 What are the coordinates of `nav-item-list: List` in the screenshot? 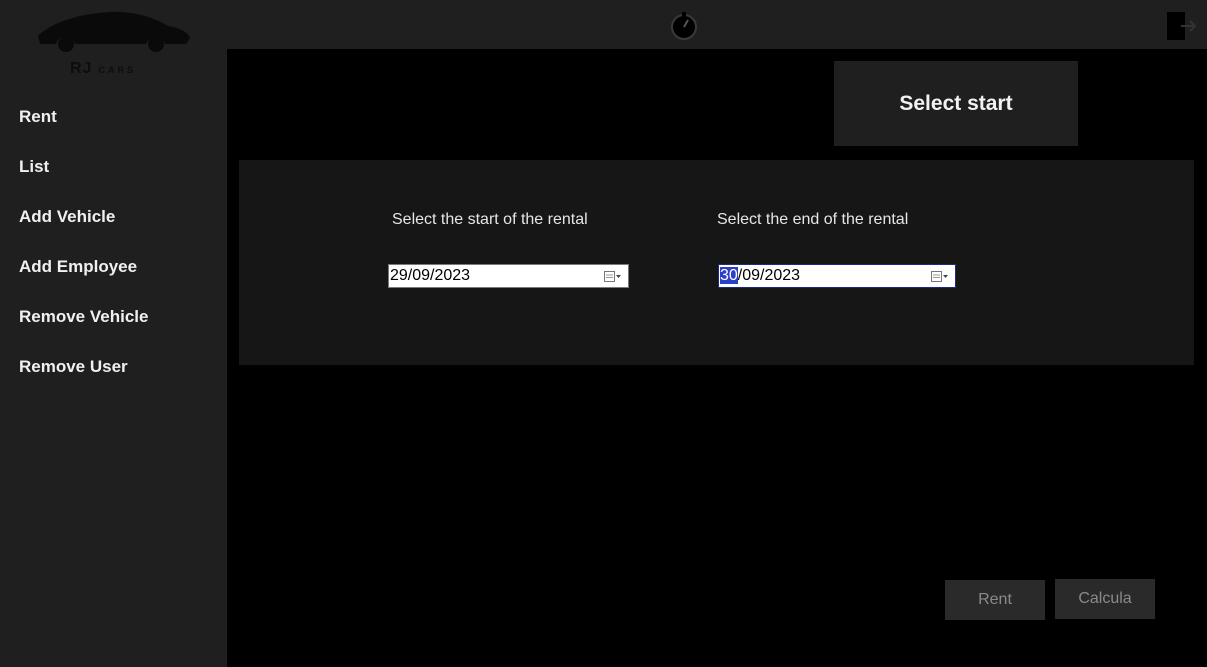 It's located at (34, 167).